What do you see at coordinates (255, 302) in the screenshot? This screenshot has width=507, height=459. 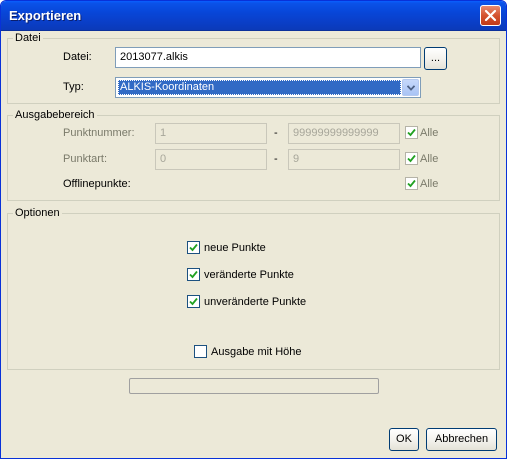 I see `unveraenderte-punkte-label: unveränderte Punkte` at bounding box center [255, 302].